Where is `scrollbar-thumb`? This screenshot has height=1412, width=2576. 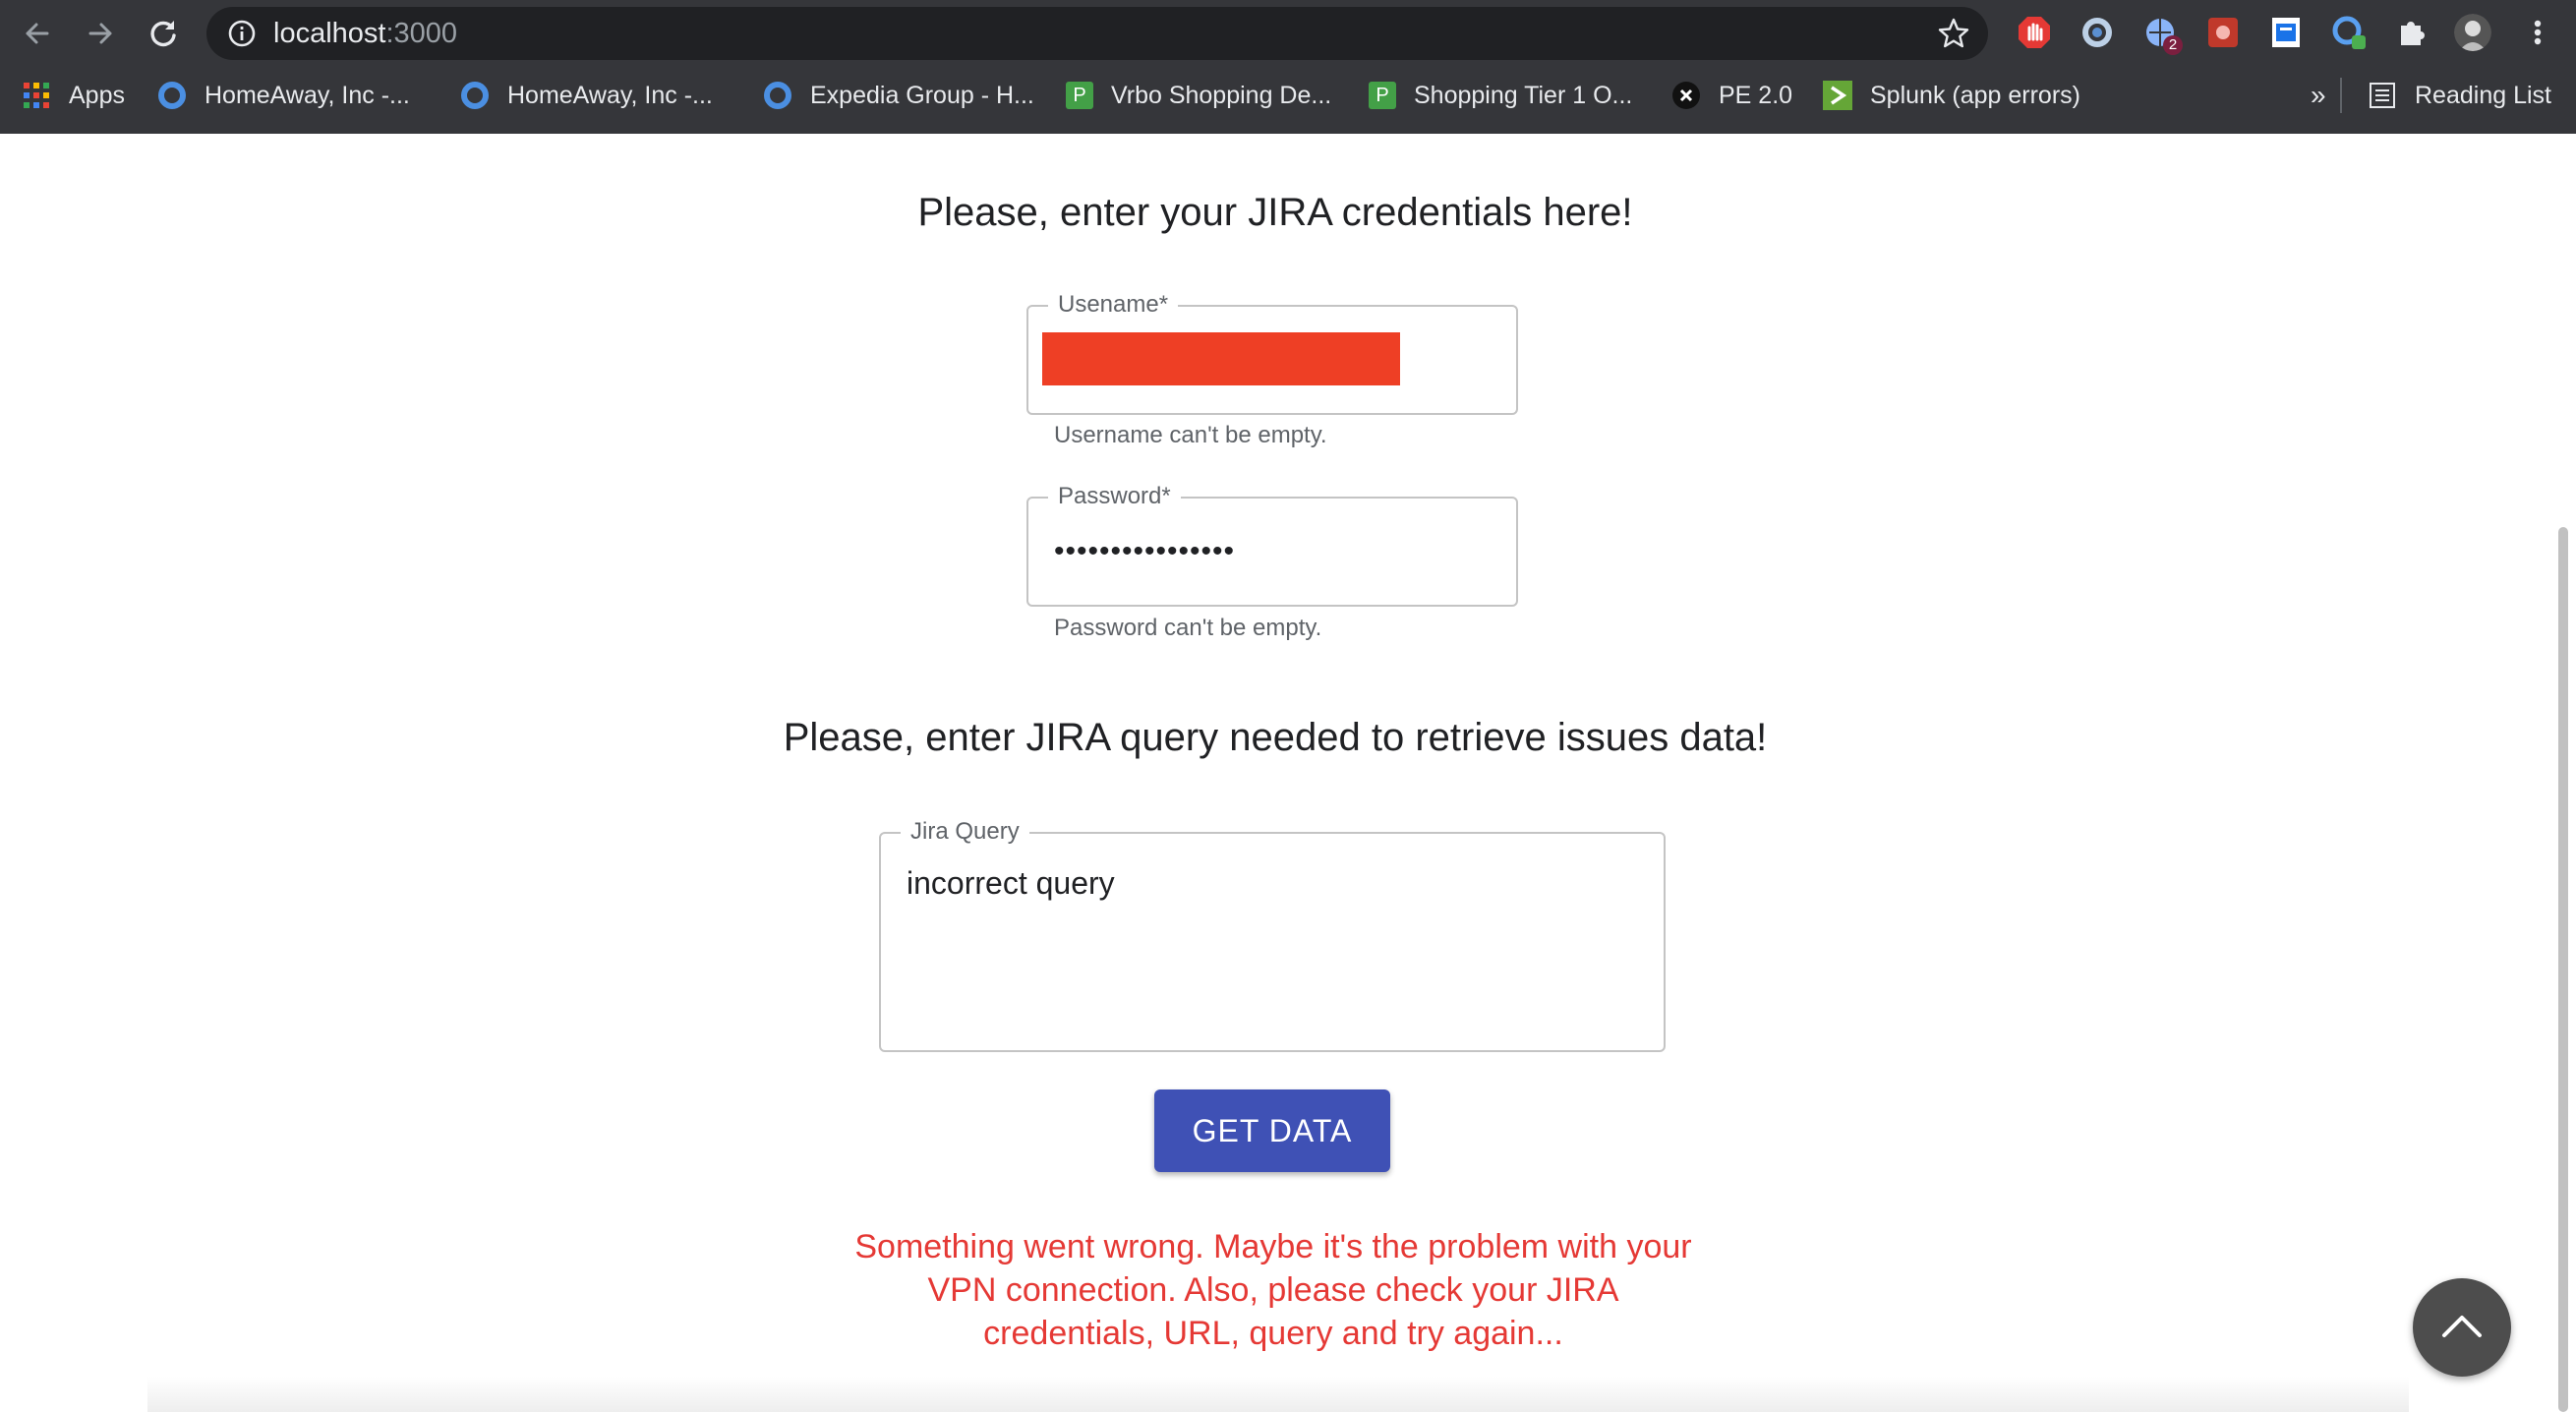
scrollbar-thumb is located at coordinates (2563, 970).